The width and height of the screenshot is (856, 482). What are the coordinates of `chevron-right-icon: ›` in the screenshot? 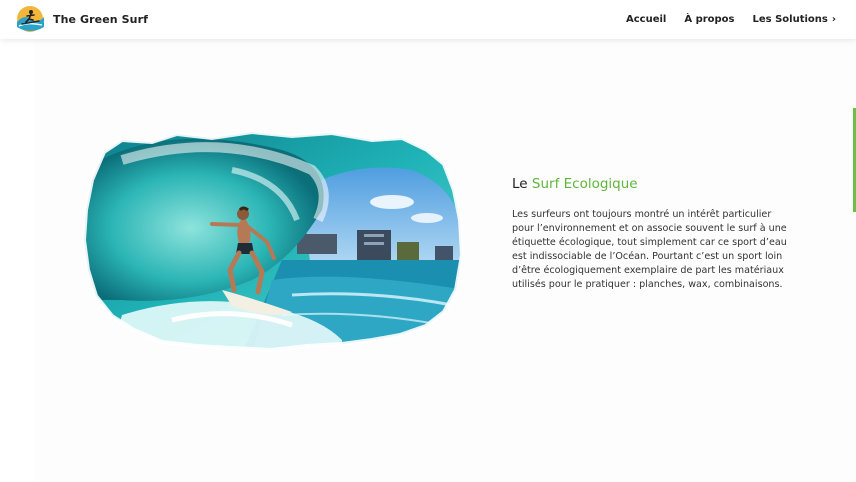 It's located at (833, 19).